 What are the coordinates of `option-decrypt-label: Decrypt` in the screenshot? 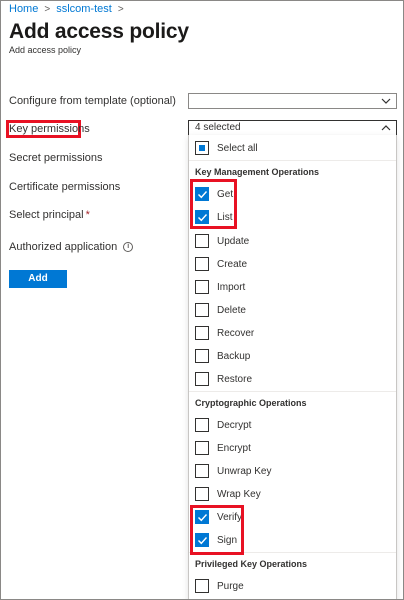 It's located at (234, 425).